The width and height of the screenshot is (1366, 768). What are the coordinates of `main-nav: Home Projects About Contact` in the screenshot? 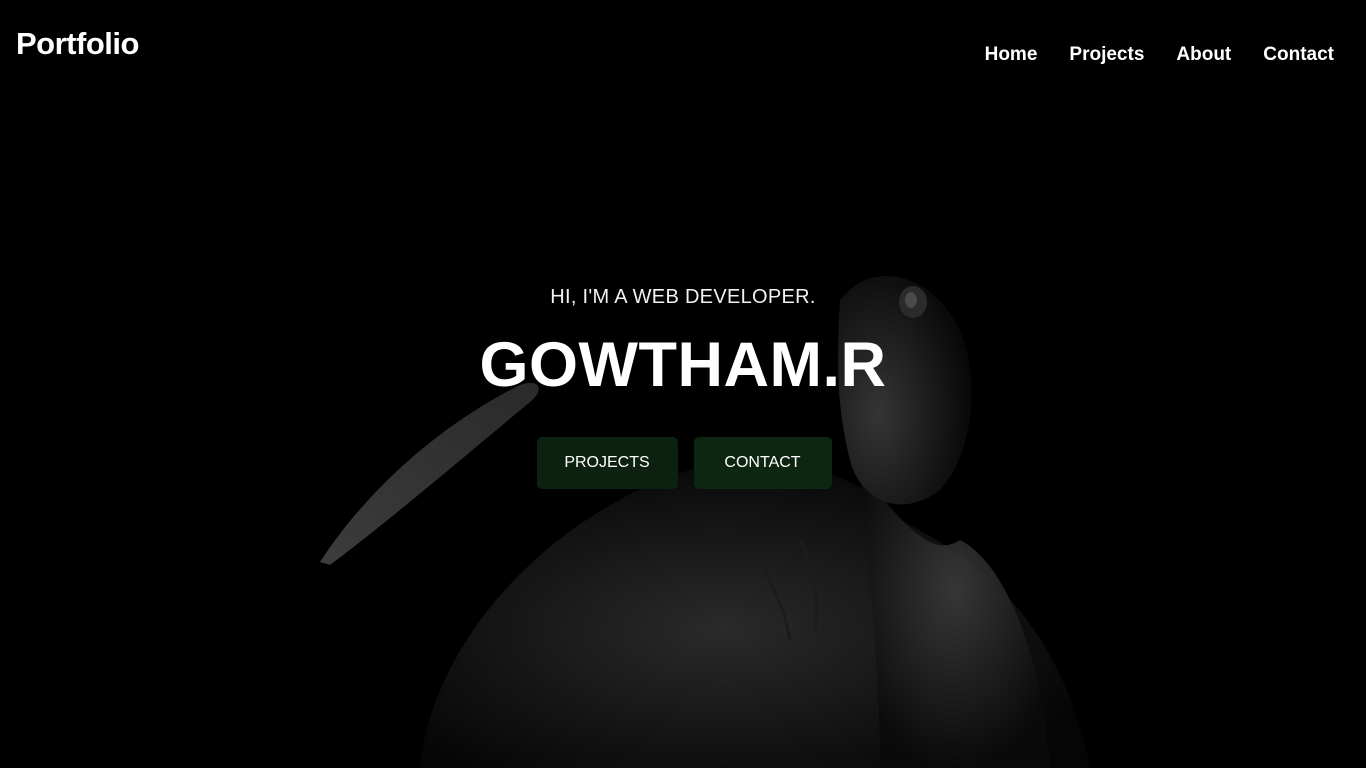 It's located at (1159, 55).